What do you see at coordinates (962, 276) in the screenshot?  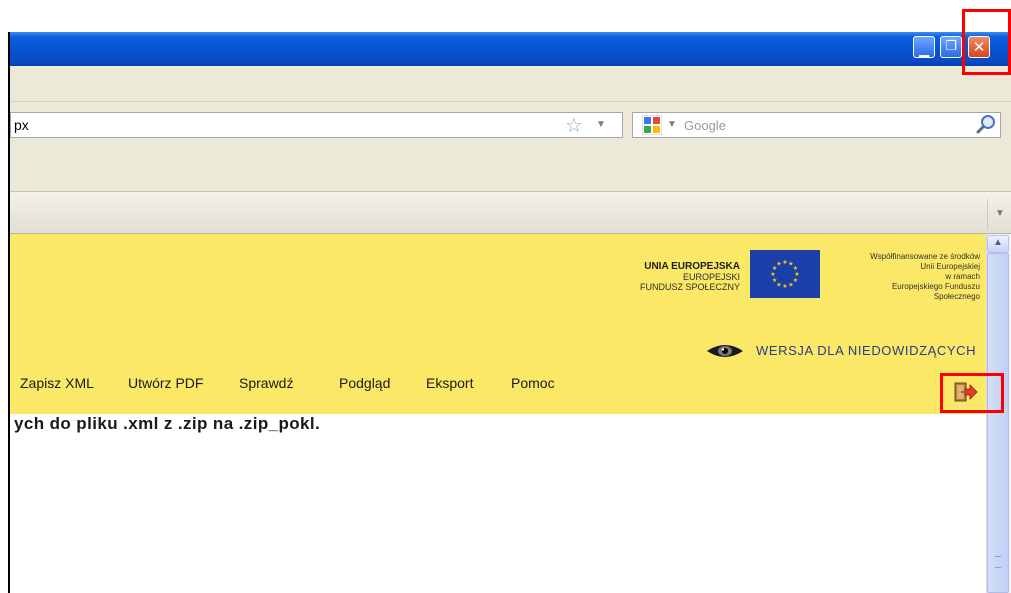 I see `cofinancing-line3: w ramach` at bounding box center [962, 276].